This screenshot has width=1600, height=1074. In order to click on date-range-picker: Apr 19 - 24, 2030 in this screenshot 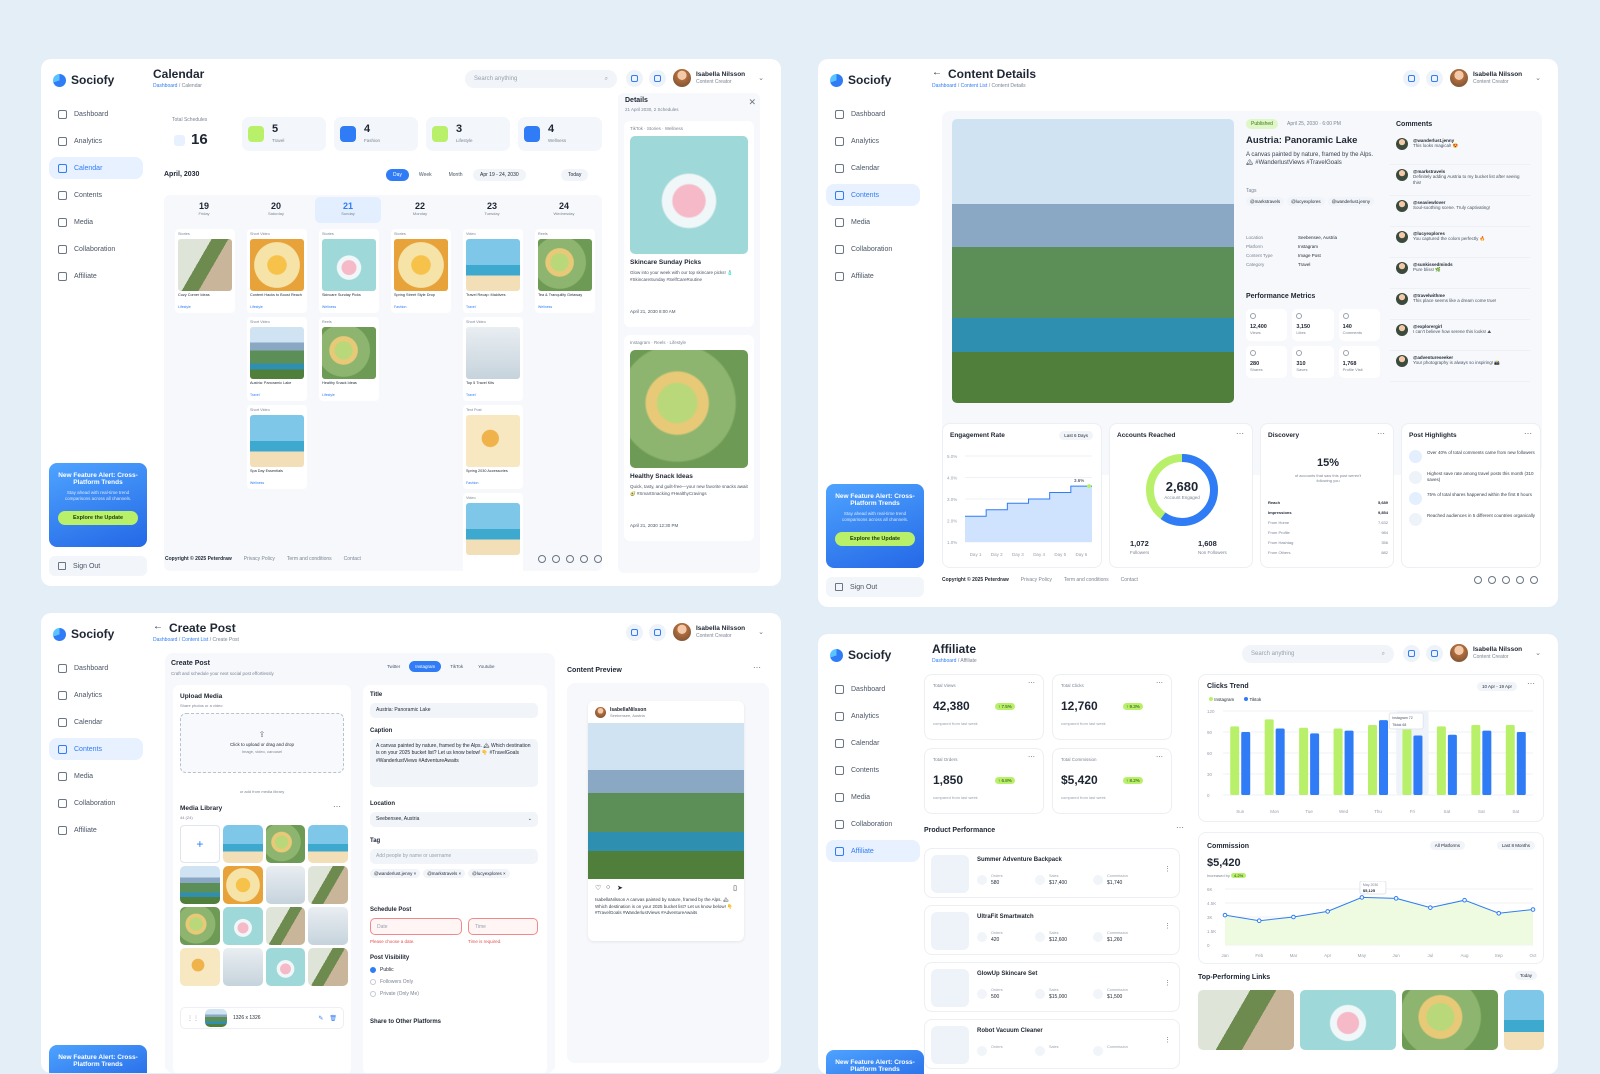, I will do `click(499, 175)`.